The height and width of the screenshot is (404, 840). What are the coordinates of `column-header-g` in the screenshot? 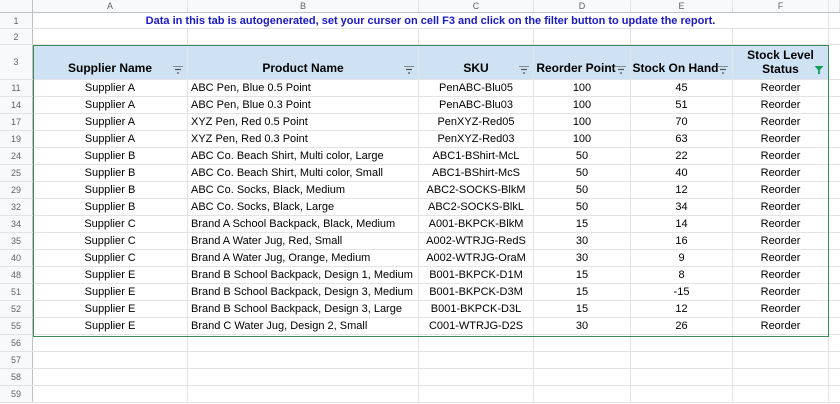 It's located at (834, 6).